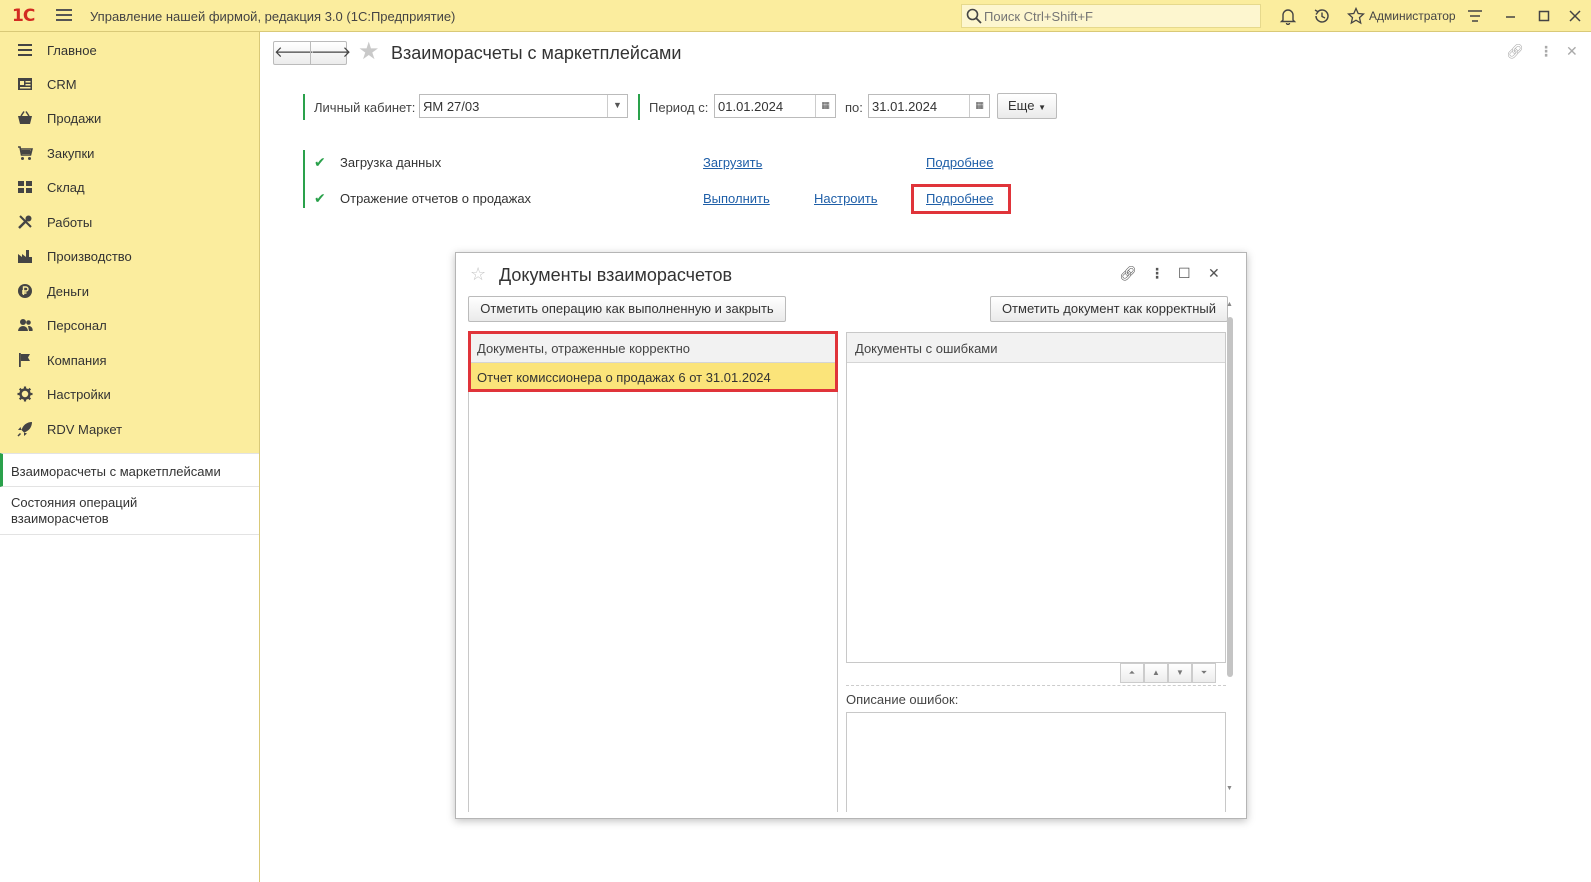 This screenshot has width=1591, height=882. What do you see at coordinates (130, 153) in the screenshot?
I see `sidebar-item-purchases: Закупки` at bounding box center [130, 153].